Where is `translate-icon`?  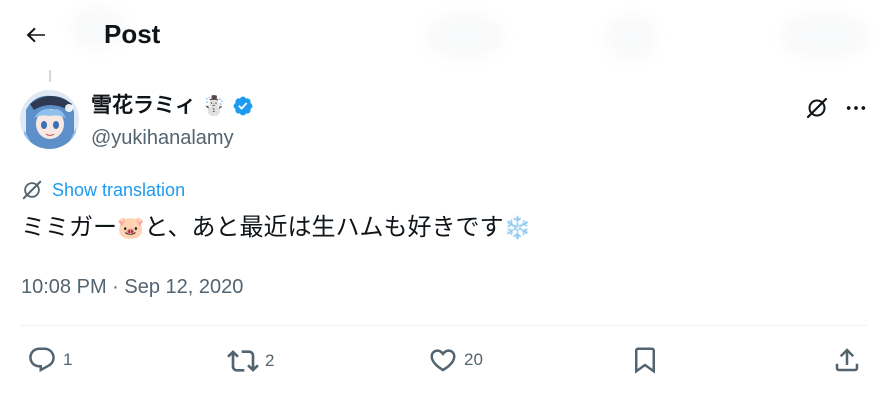 translate-icon is located at coordinates (32, 190).